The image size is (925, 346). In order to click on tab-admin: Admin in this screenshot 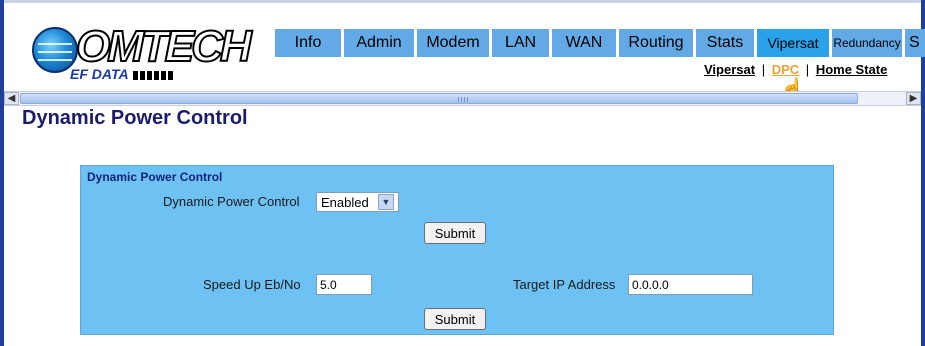, I will do `click(379, 43)`.